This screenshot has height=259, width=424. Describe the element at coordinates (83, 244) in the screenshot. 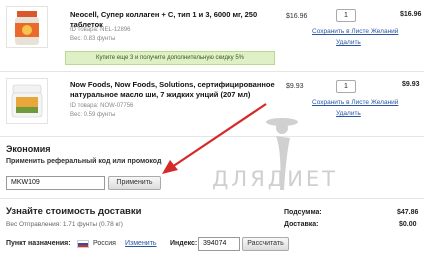

I see `russia-flag-icon` at that location.